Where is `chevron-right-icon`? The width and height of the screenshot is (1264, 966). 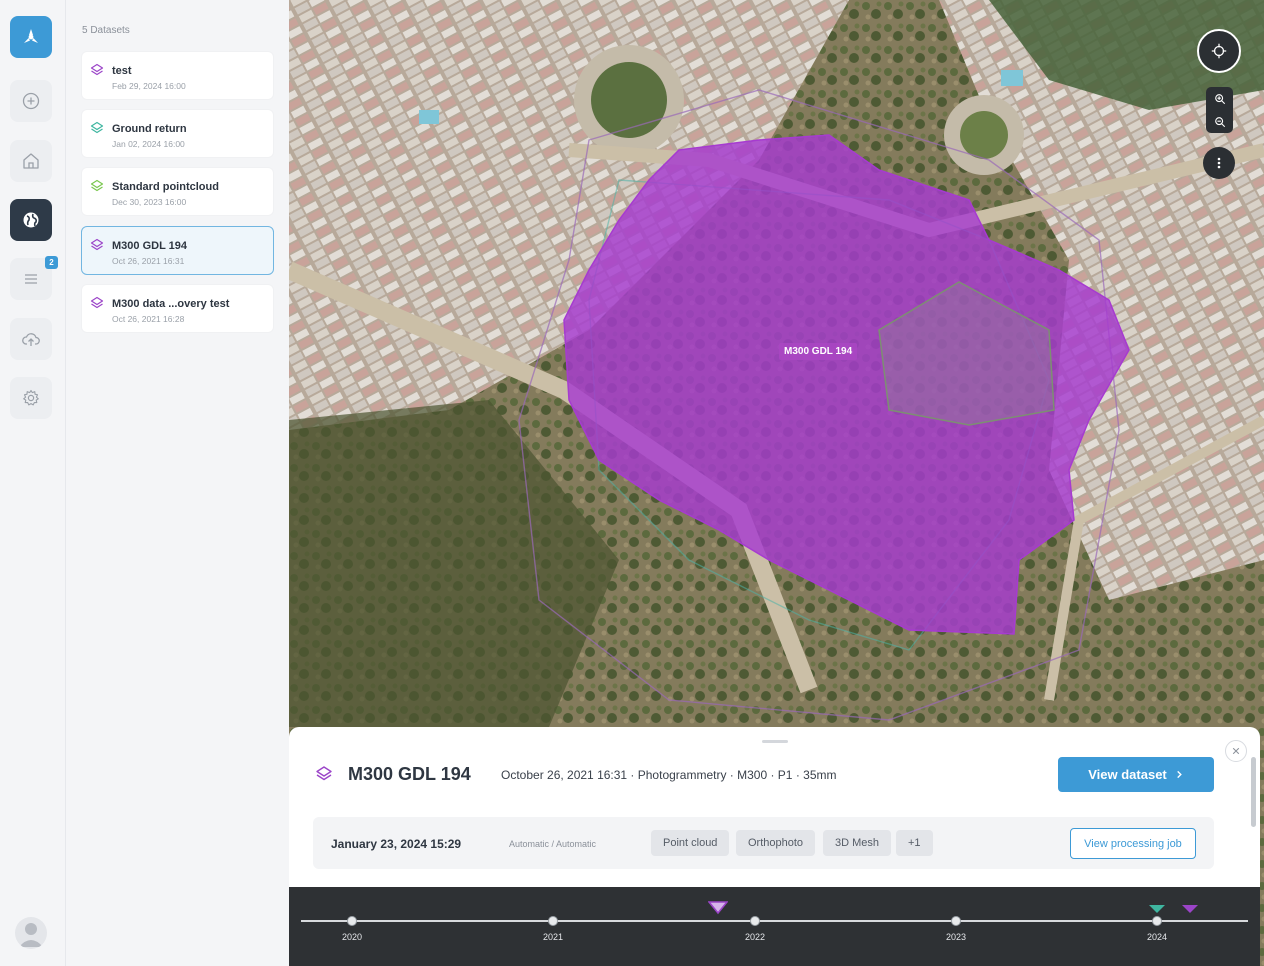
chevron-right-icon is located at coordinates (1179, 774).